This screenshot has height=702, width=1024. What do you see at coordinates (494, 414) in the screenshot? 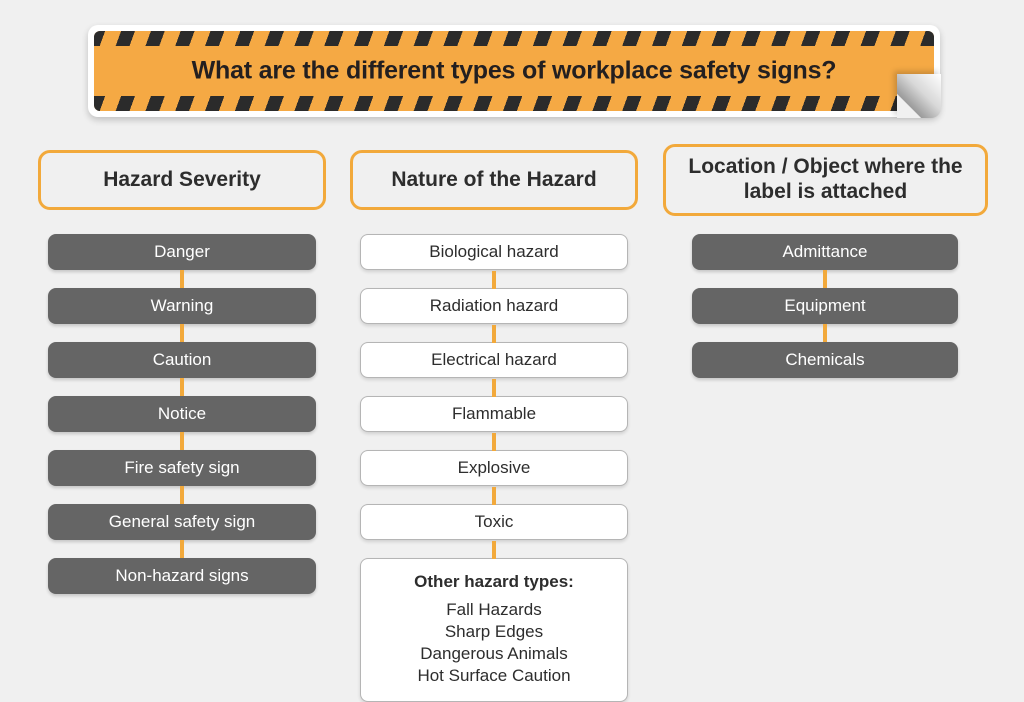
I see `node-flammable: Flammable` at bounding box center [494, 414].